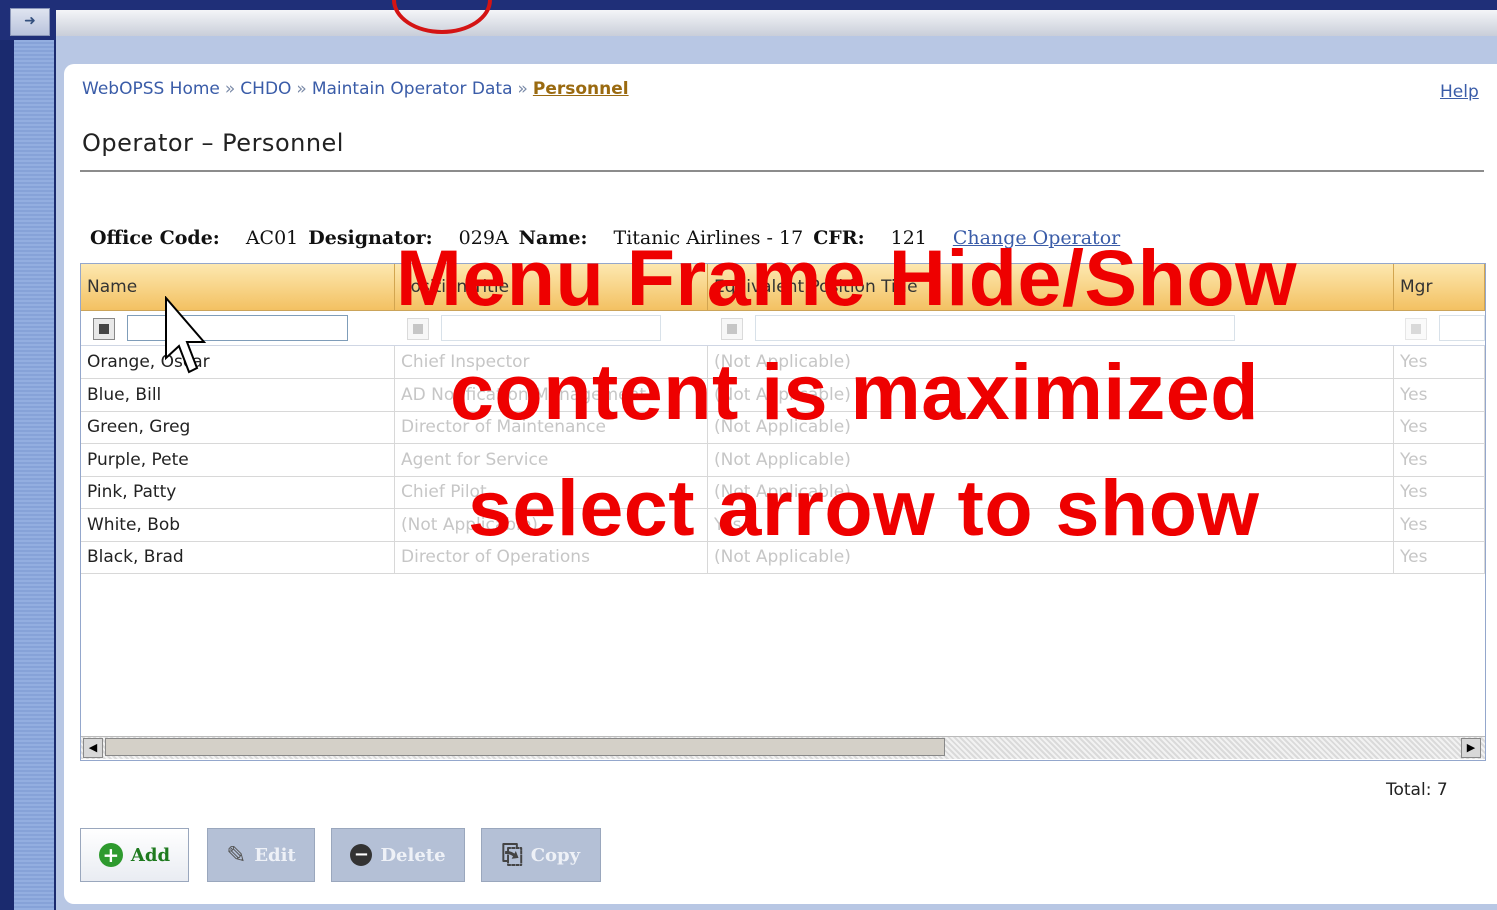 Image resolution: width=1497 pixels, height=910 pixels. I want to click on arrow-right-icon: ➜, so click(30, 21).